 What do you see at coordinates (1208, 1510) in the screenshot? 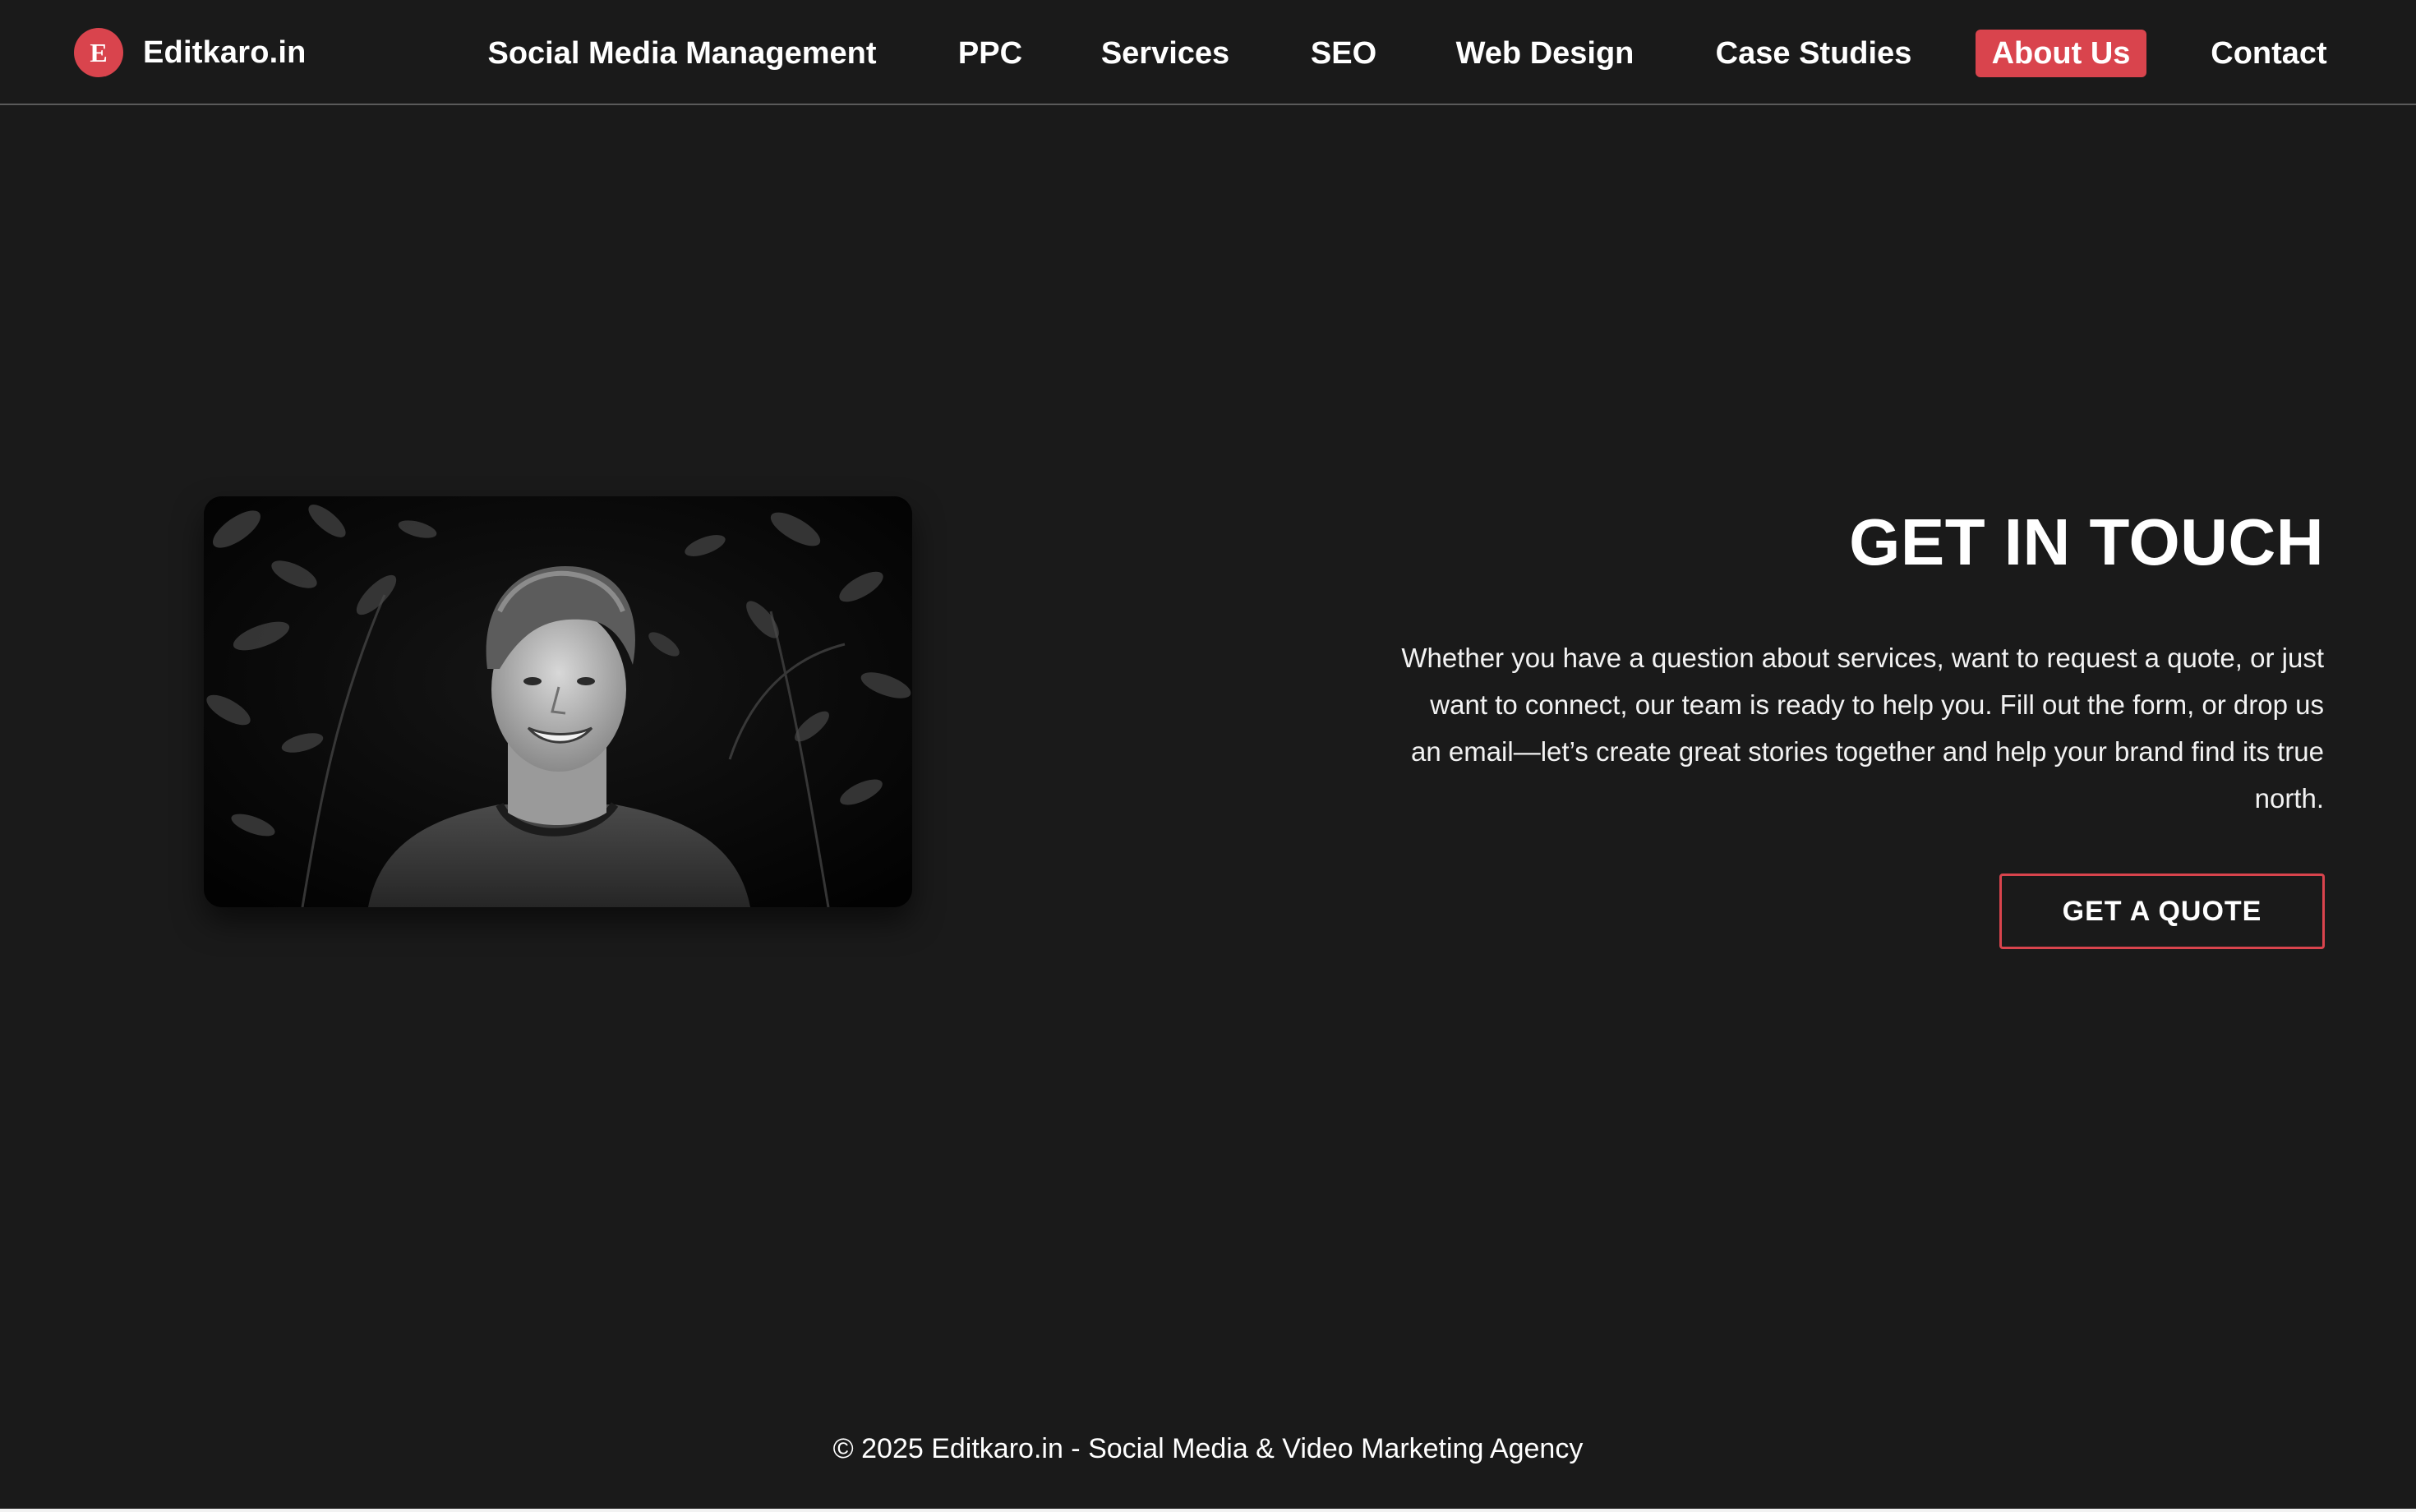
I see `bottom-divider` at bounding box center [1208, 1510].